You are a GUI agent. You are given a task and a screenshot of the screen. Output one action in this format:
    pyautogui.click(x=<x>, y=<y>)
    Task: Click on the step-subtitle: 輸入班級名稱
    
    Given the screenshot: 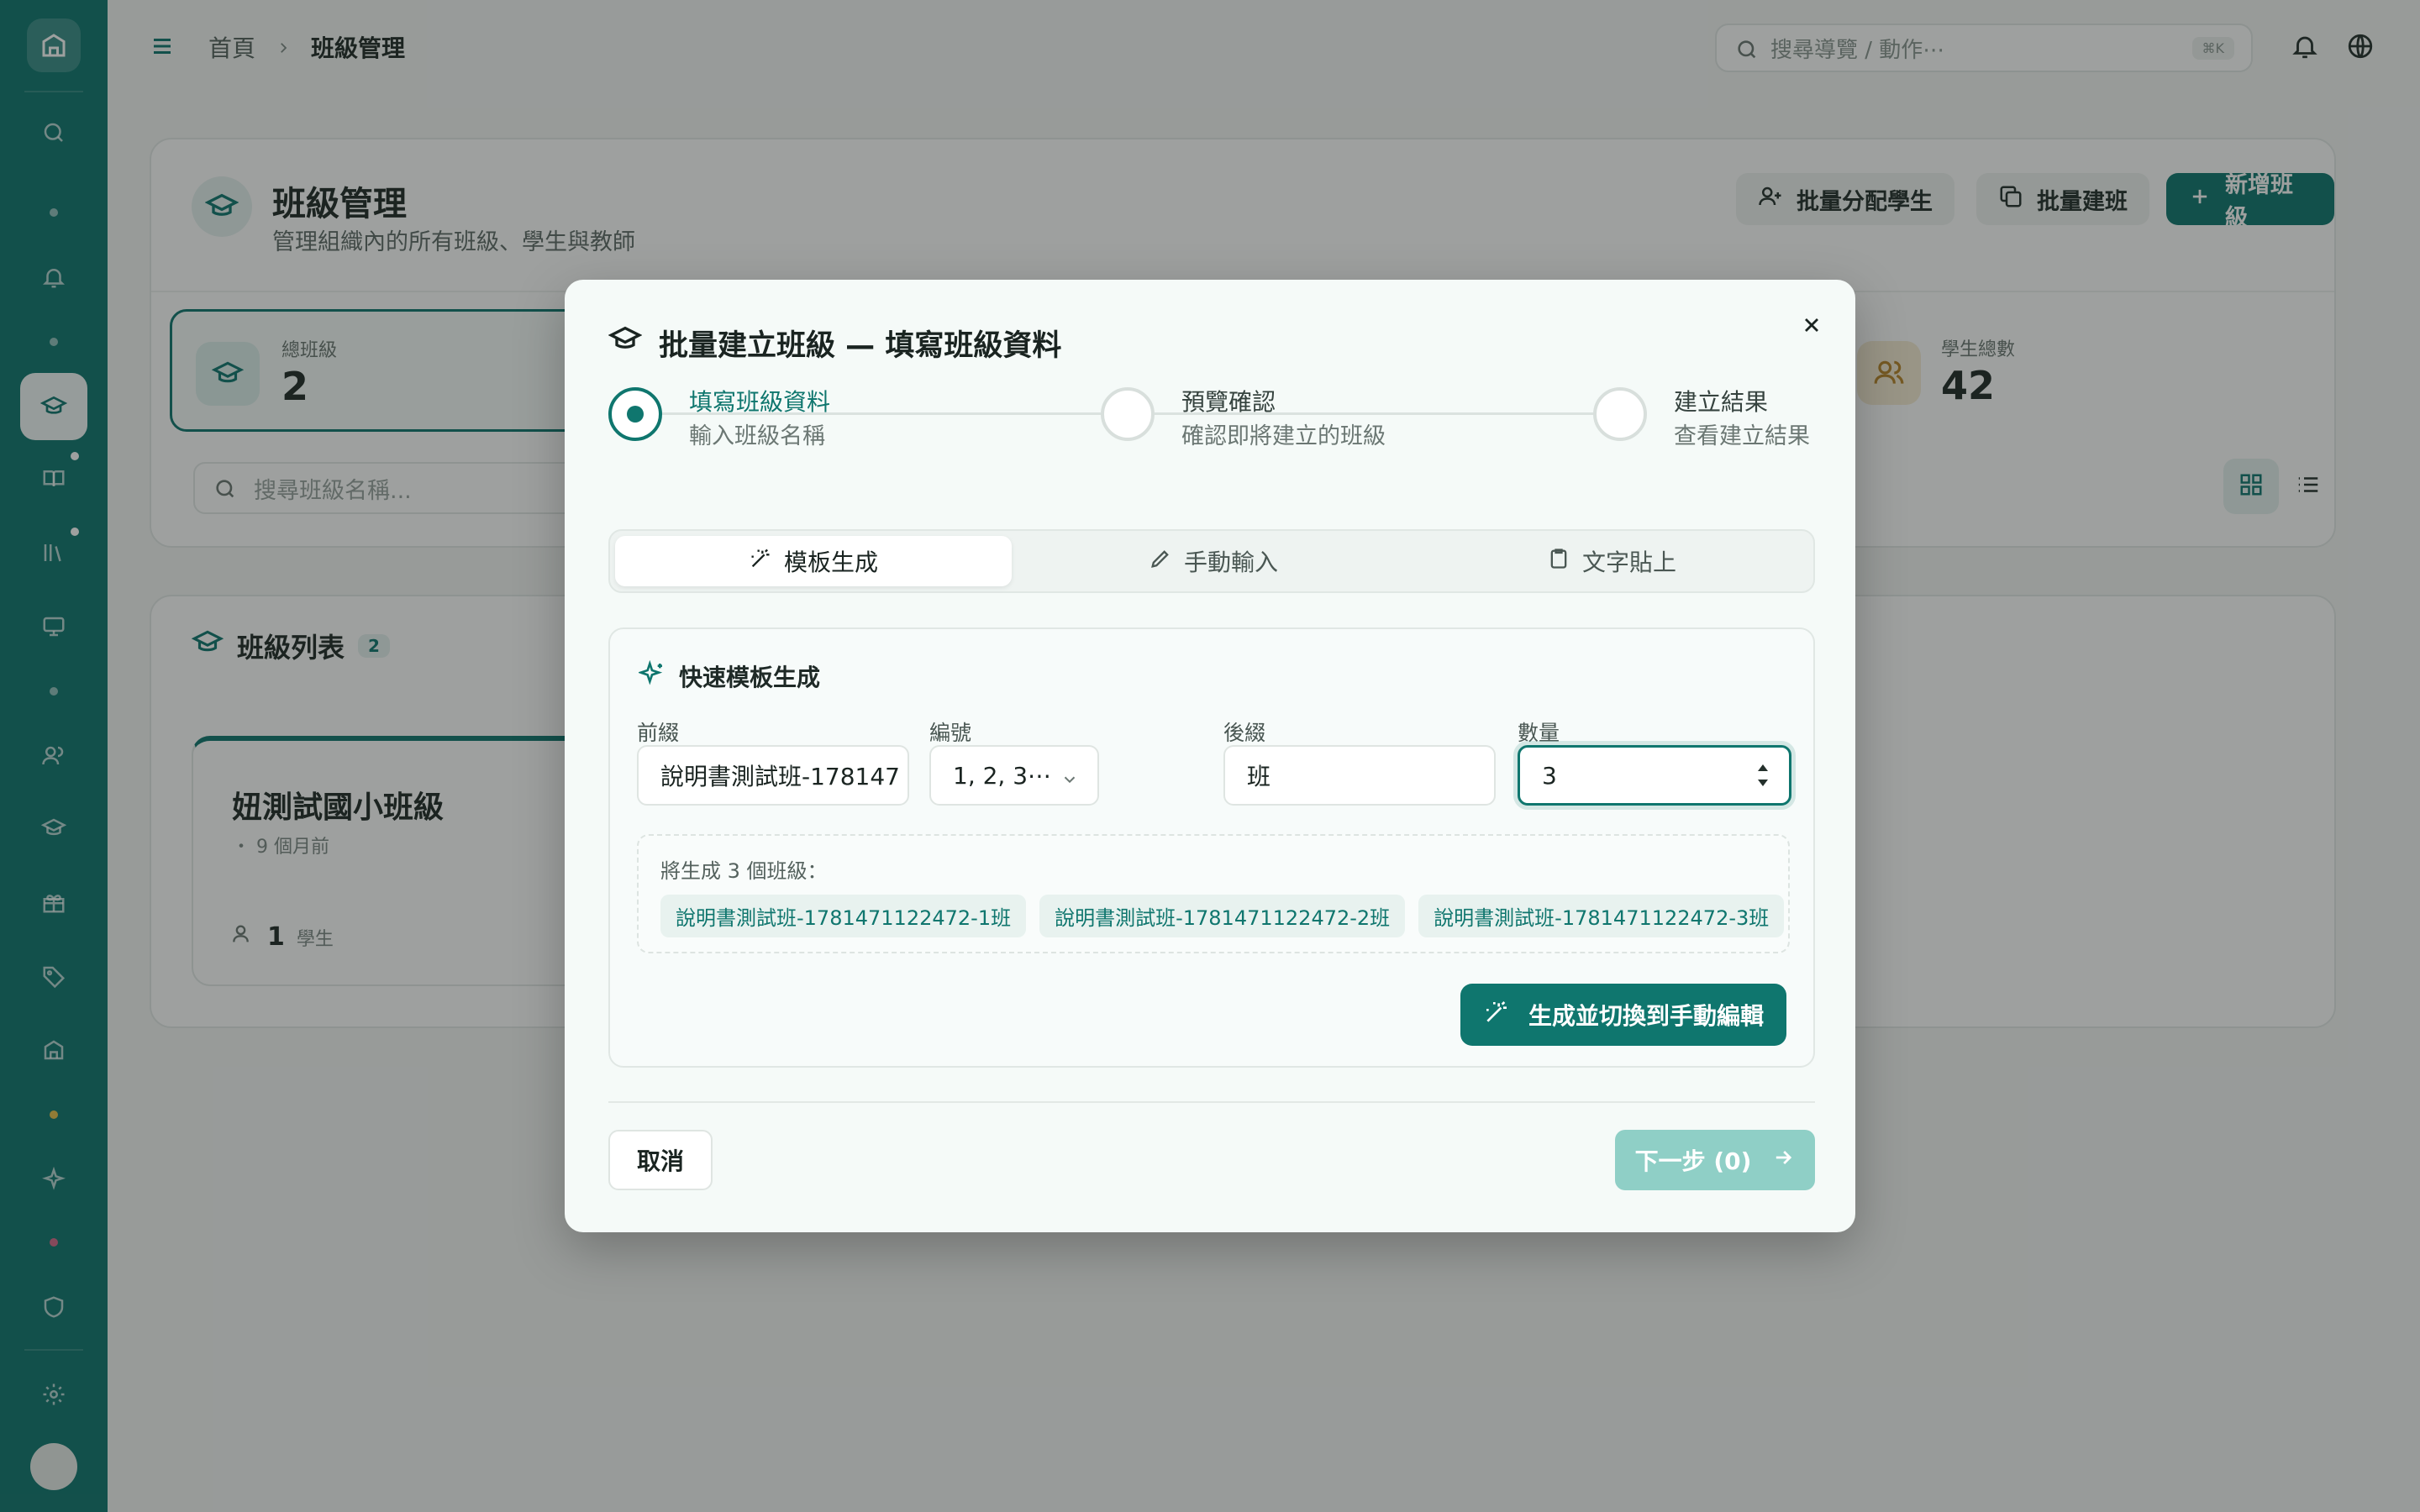 What is the action you would take?
    pyautogui.click(x=757, y=436)
    